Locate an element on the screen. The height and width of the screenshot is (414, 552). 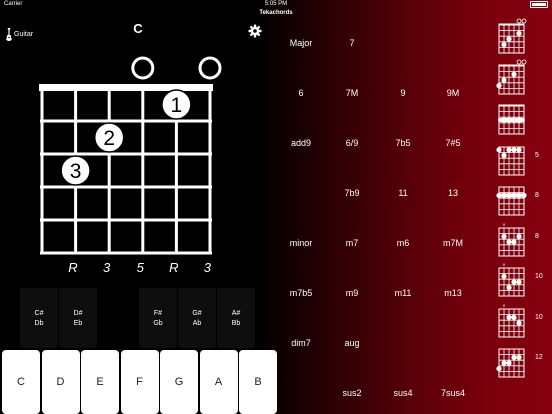
mini-fret-label: 5 is located at coordinates (537, 155).